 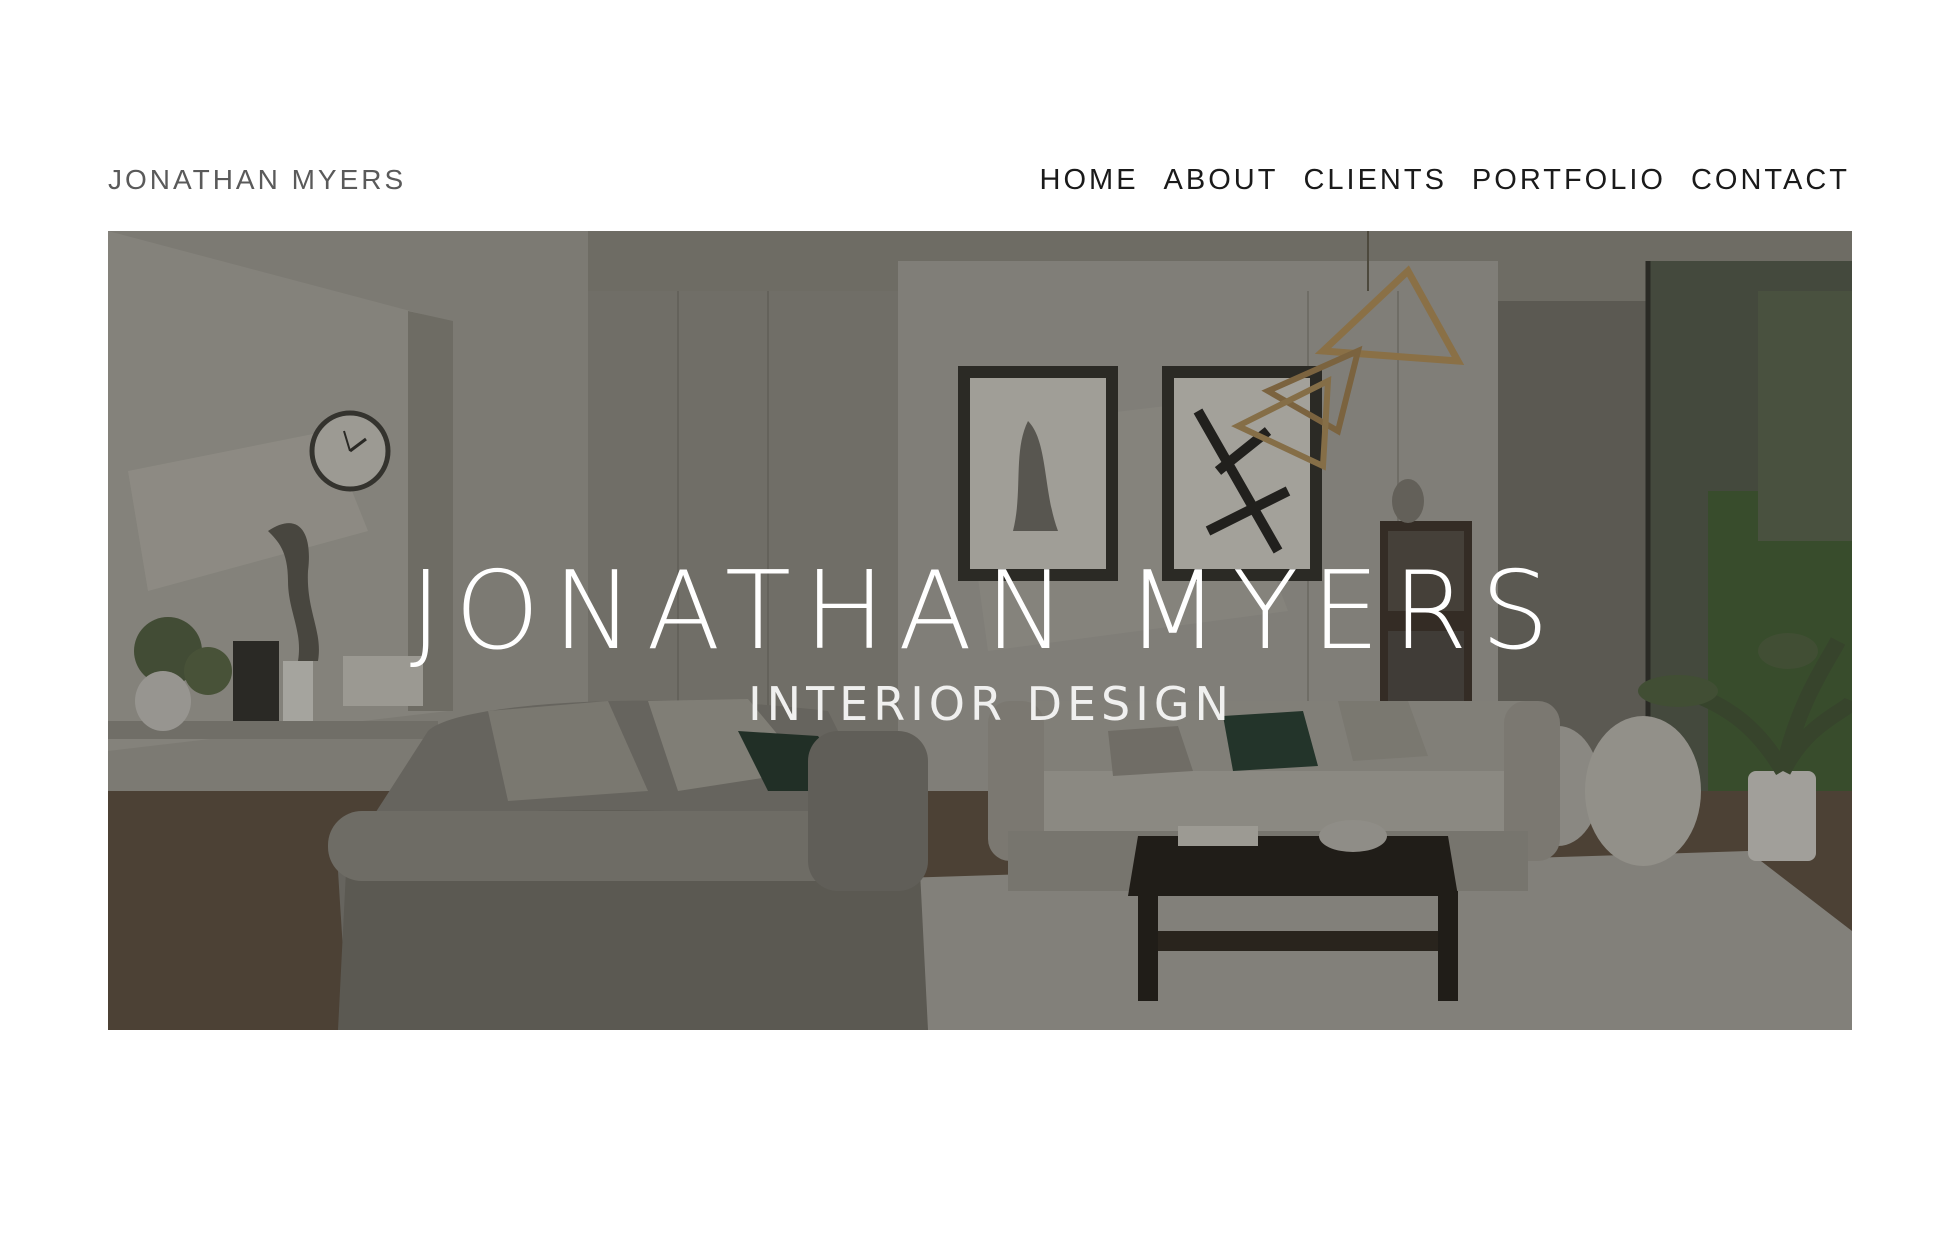 I want to click on nav-clients: CLIENTS, so click(x=1374, y=180).